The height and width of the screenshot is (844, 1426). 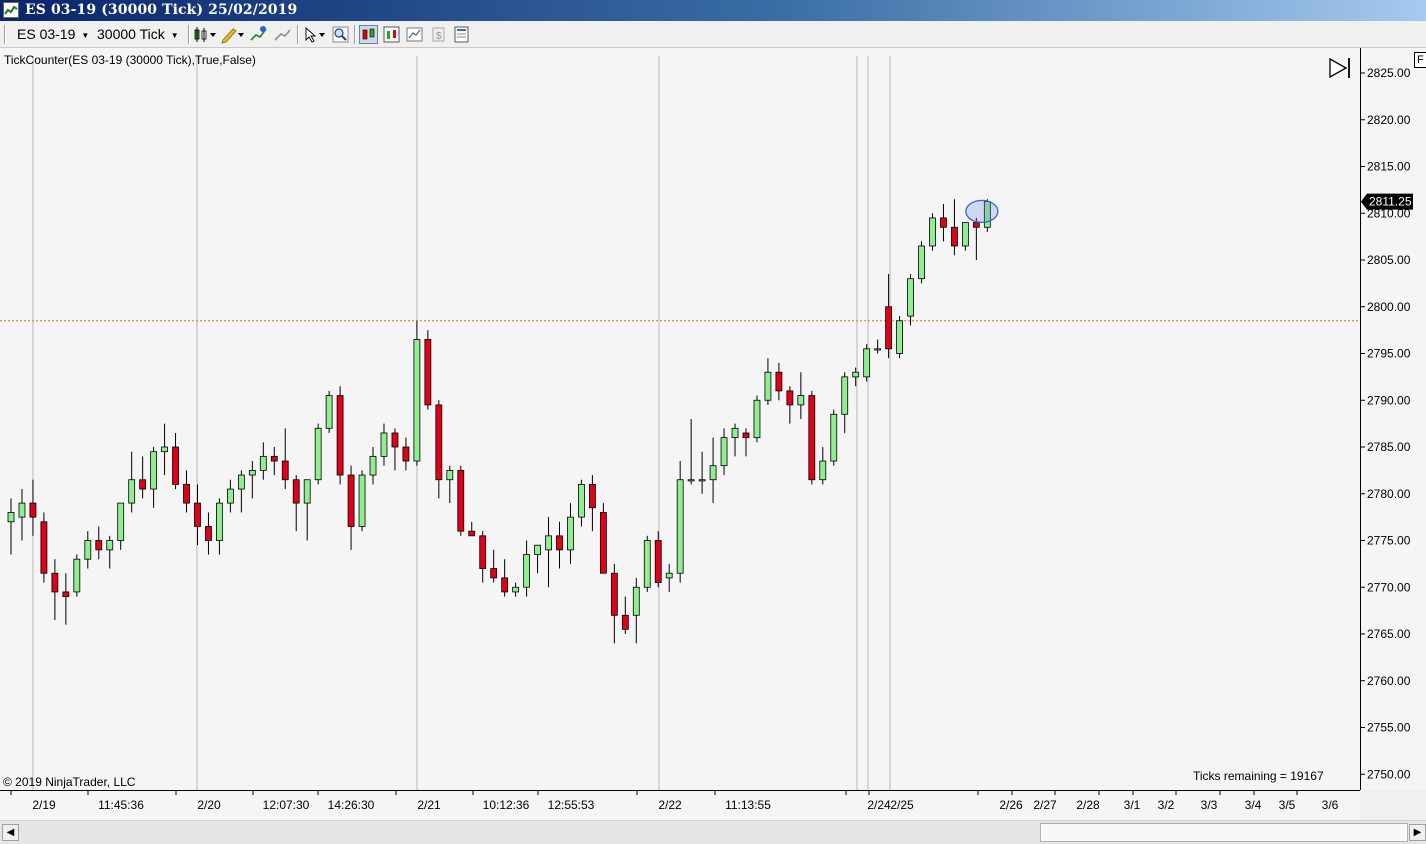 I want to click on copyright-text: © 2019 NinjaTrader, LLC, so click(x=69, y=782).